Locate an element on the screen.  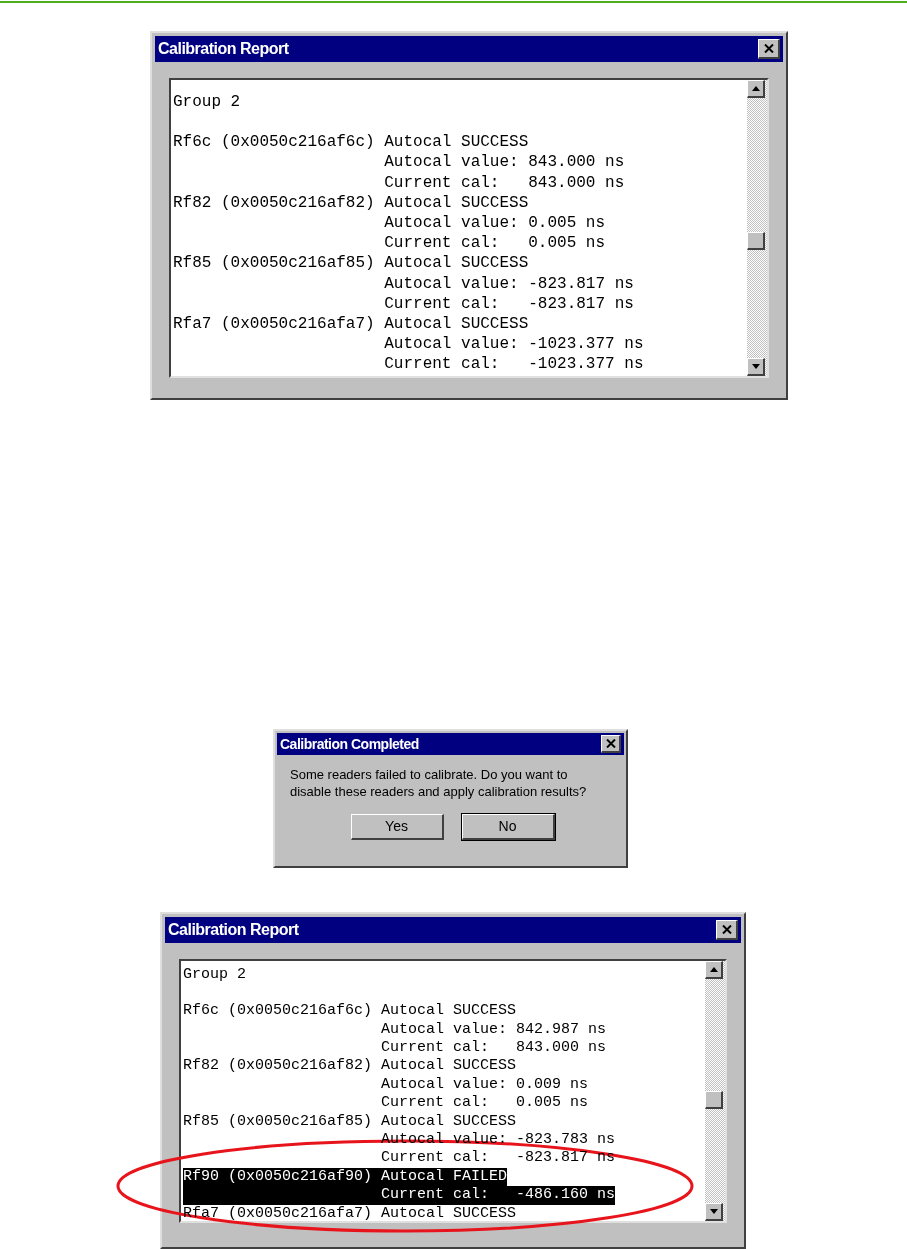
report-line: Autocal value: 842.987 ns is located at coordinates (493, 1030).